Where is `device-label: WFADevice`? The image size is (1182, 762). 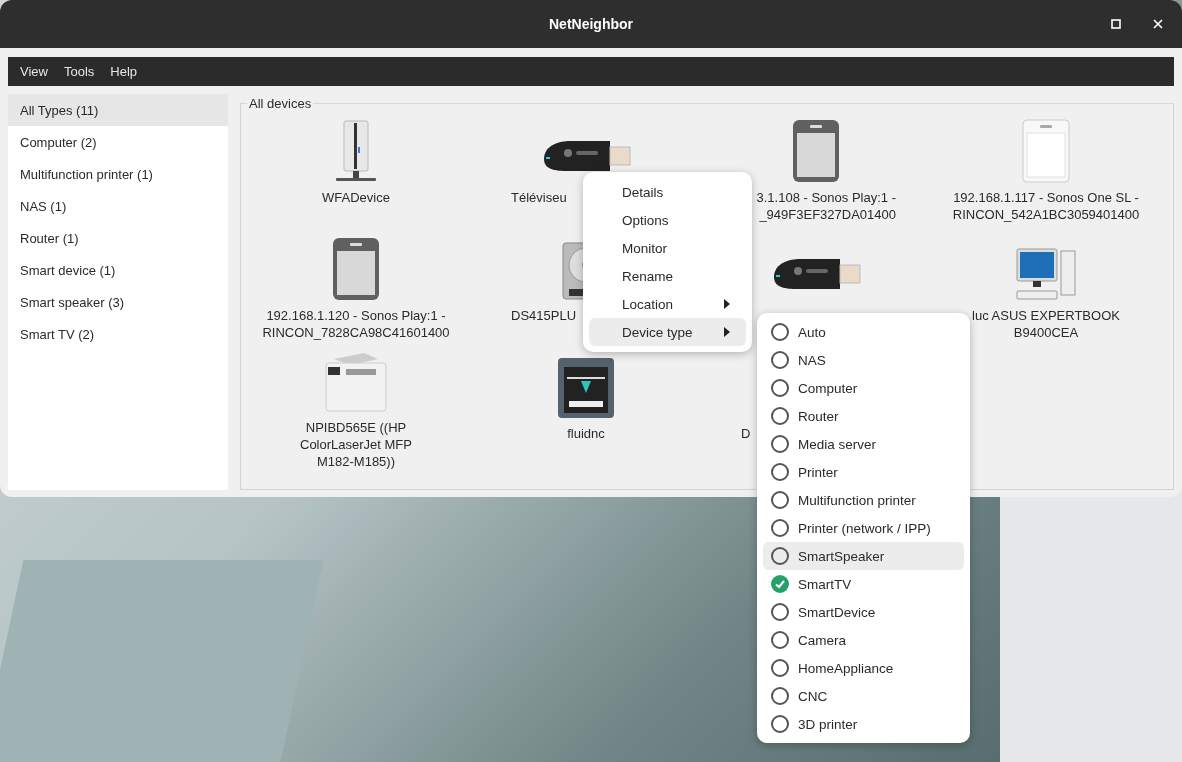 device-label: WFADevice is located at coordinates (356, 197).